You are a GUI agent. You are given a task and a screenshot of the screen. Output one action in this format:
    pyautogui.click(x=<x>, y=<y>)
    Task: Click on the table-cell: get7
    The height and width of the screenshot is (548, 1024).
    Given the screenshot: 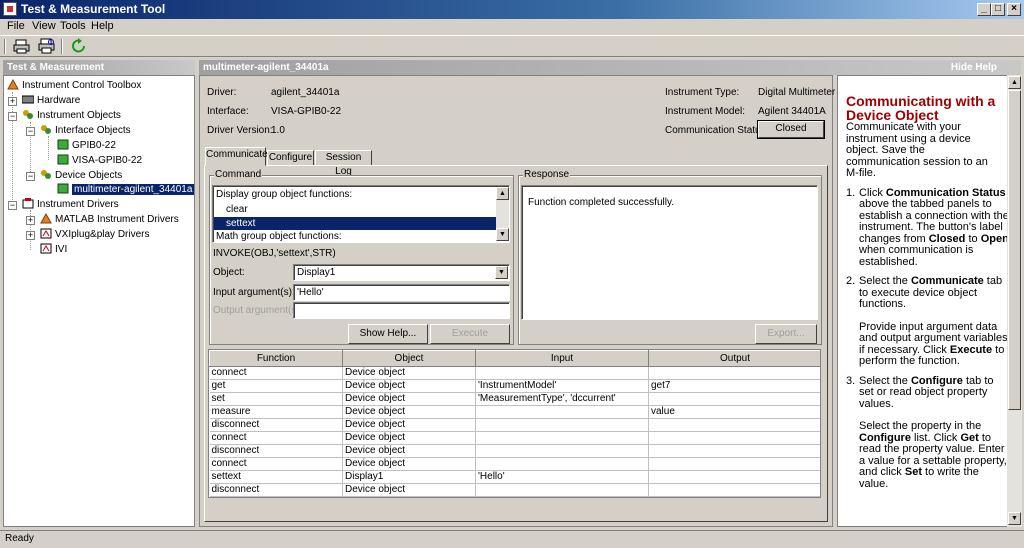 What is the action you would take?
    pyautogui.click(x=734, y=386)
    